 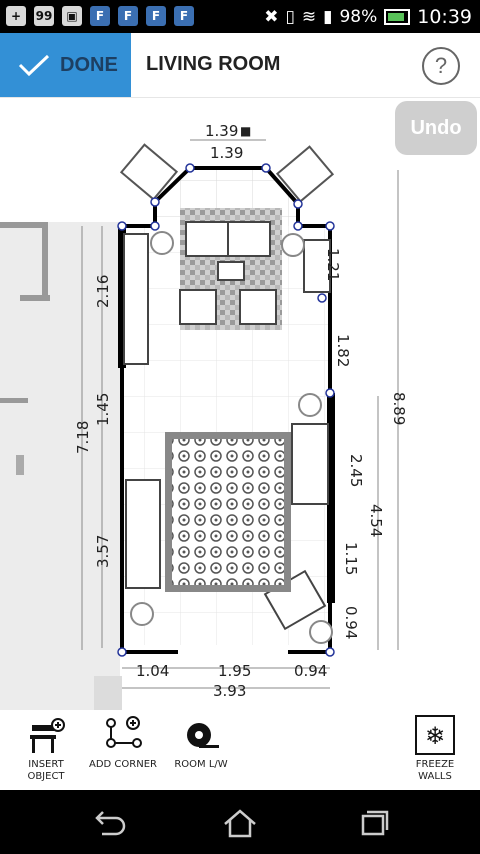 What do you see at coordinates (351, 622) in the screenshot?
I see `dim-right-5: 0.94` at bounding box center [351, 622].